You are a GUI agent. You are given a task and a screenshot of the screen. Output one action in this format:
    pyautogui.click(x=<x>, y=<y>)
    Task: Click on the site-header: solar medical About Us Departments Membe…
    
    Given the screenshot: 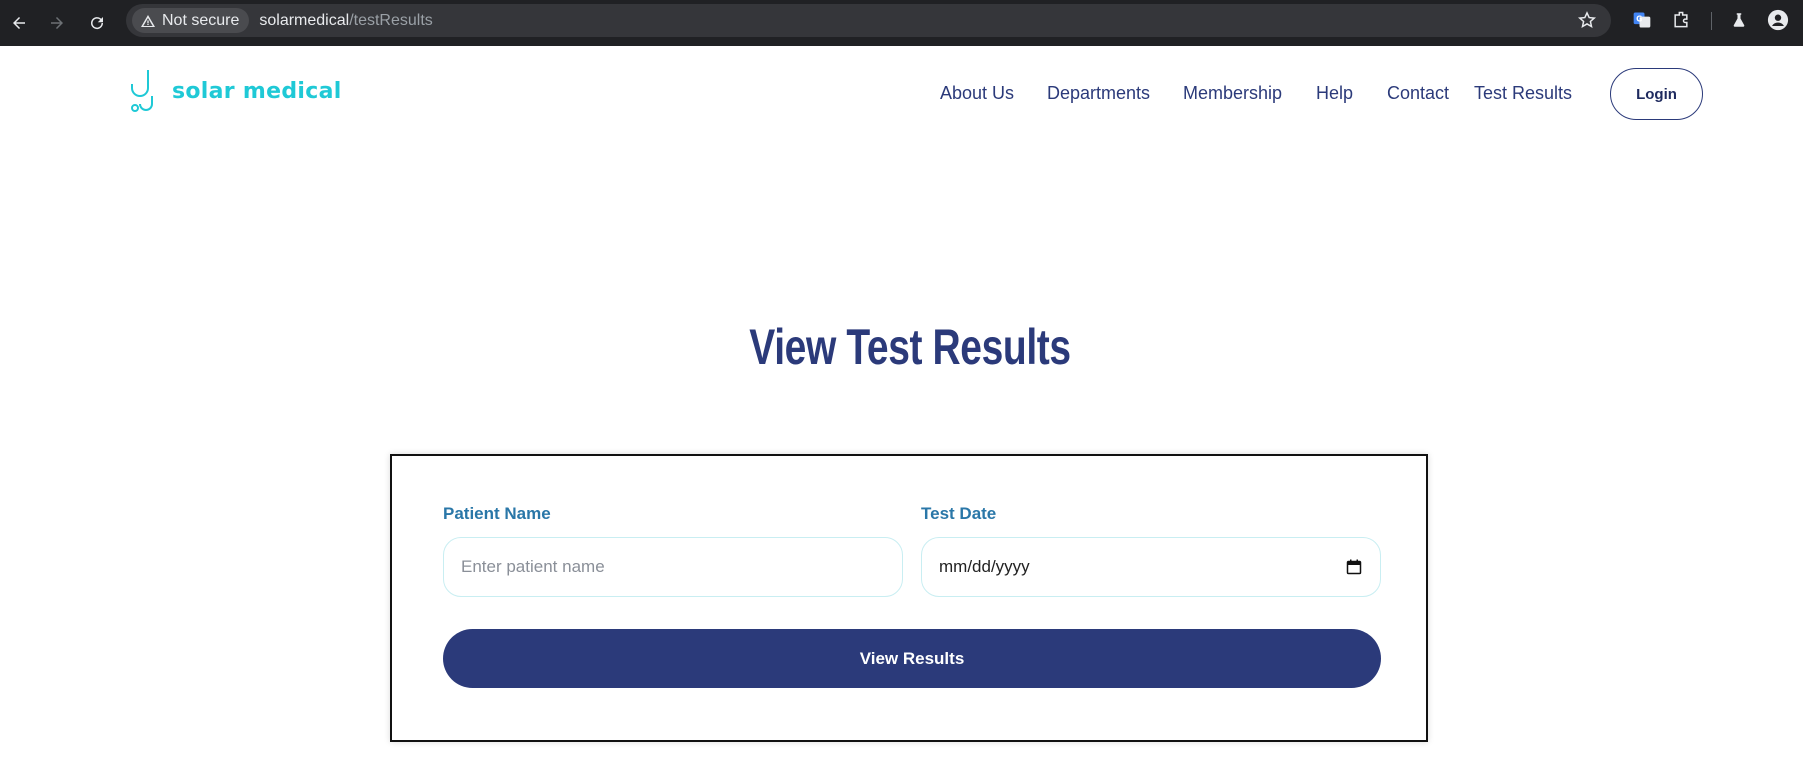 What is the action you would take?
    pyautogui.click(x=901, y=94)
    